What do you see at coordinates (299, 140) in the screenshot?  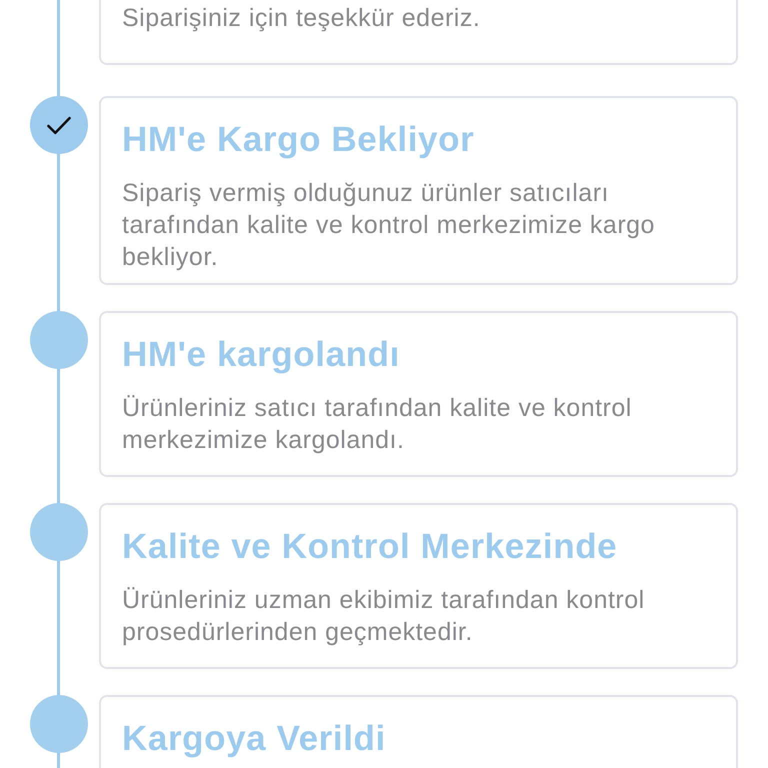 I see `step-title: HM'e Kargo Bekliyor` at bounding box center [299, 140].